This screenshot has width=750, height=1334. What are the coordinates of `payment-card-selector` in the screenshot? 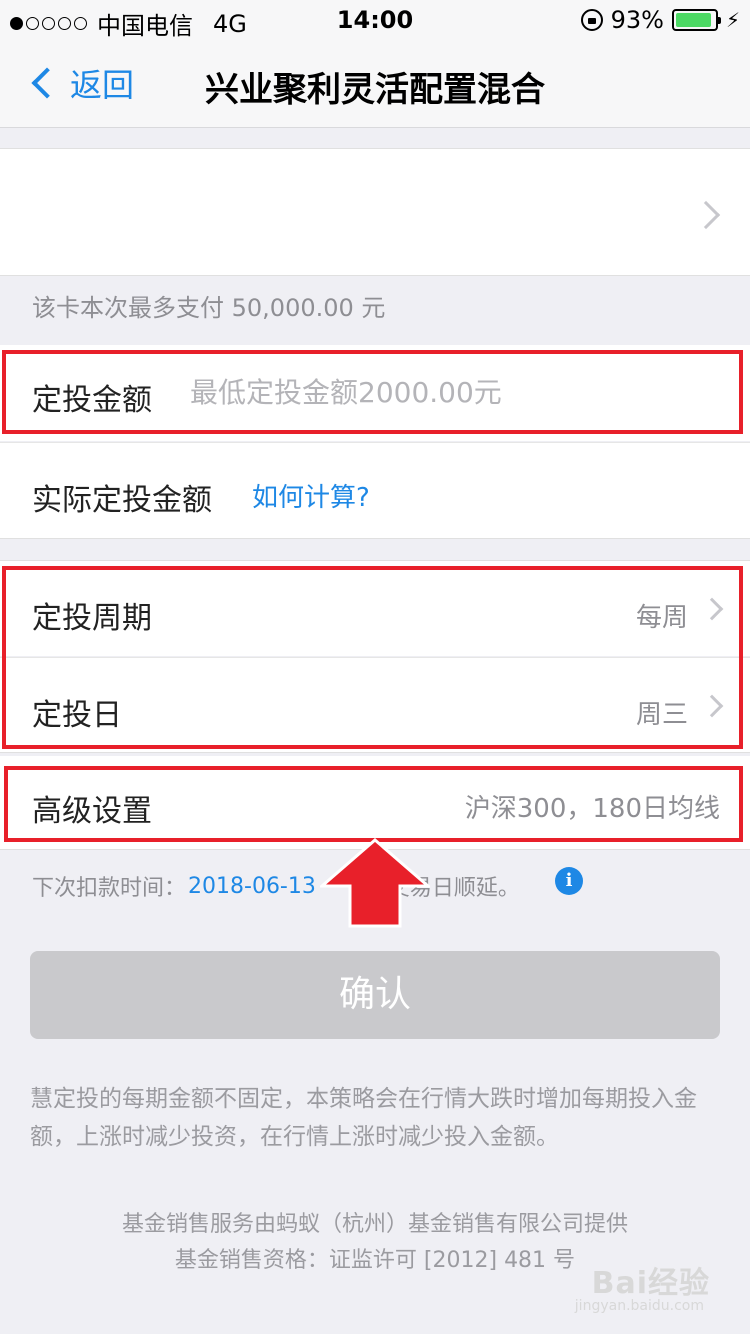 It's located at (375, 212).